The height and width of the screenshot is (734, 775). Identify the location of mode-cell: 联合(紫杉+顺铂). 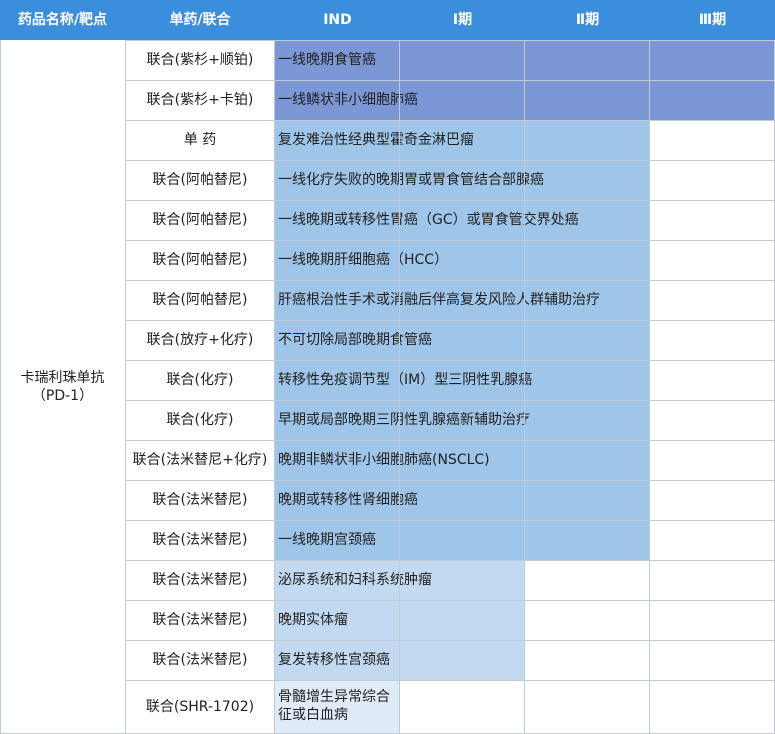
(200, 60).